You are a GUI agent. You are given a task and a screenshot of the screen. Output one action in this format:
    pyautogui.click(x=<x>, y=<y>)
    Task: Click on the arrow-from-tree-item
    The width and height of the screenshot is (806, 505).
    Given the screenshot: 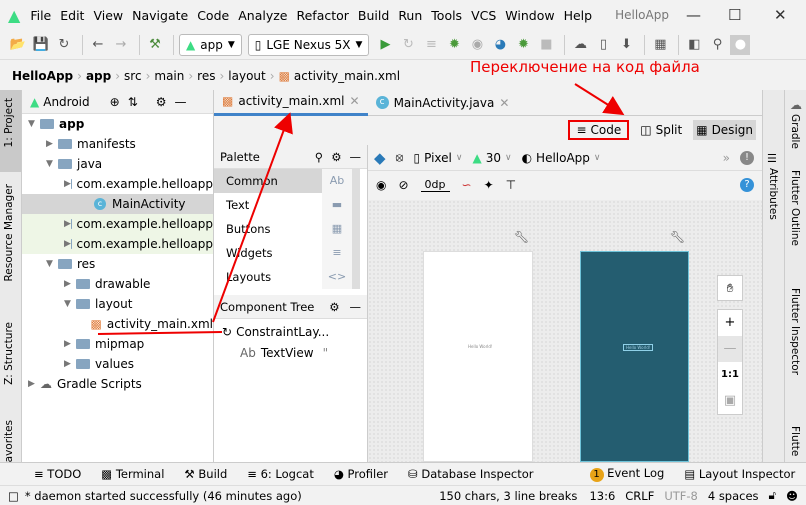 What is the action you would take?
    pyautogui.click(x=160, y=333)
    